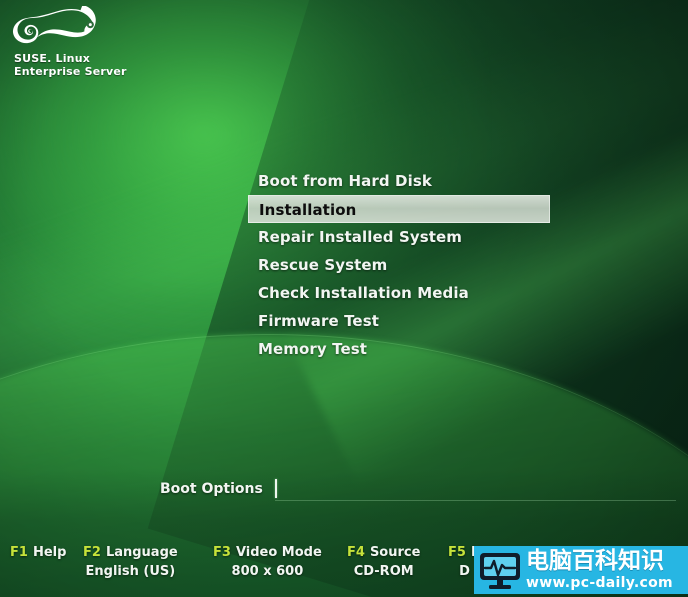 Image resolution: width=688 pixels, height=597 pixels. What do you see at coordinates (100, 42) in the screenshot?
I see `suse-logo: SUSE. Linux Enterprise Server` at bounding box center [100, 42].